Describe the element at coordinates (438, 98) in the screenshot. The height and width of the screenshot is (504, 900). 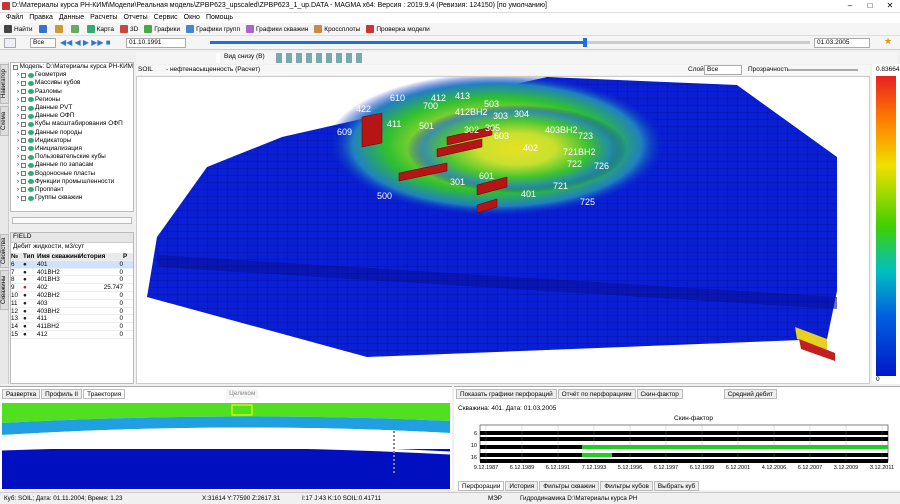
I see `well-label: 412` at that location.